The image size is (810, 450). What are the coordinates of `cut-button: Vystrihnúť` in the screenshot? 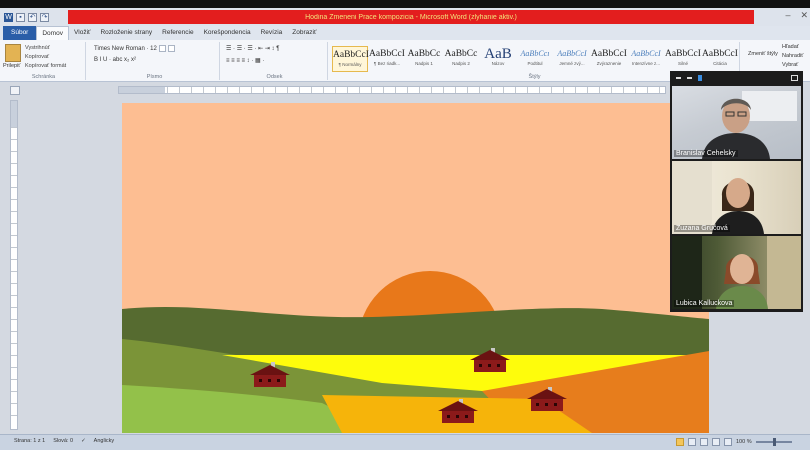 It's located at (45, 48).